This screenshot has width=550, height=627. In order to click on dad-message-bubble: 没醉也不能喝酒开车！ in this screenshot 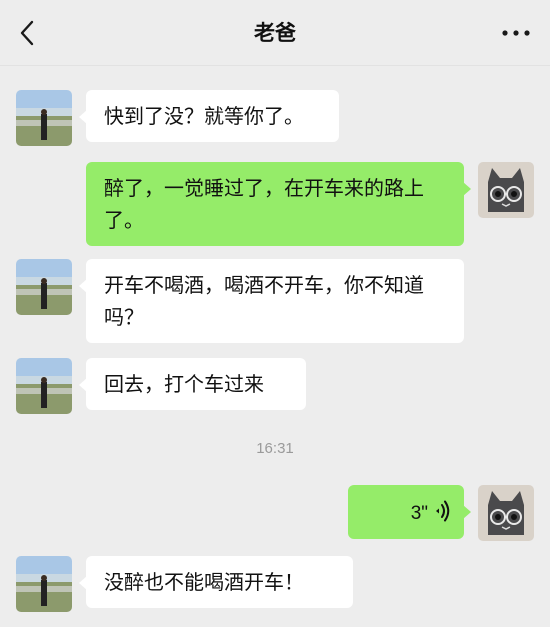, I will do `click(216, 582)`.